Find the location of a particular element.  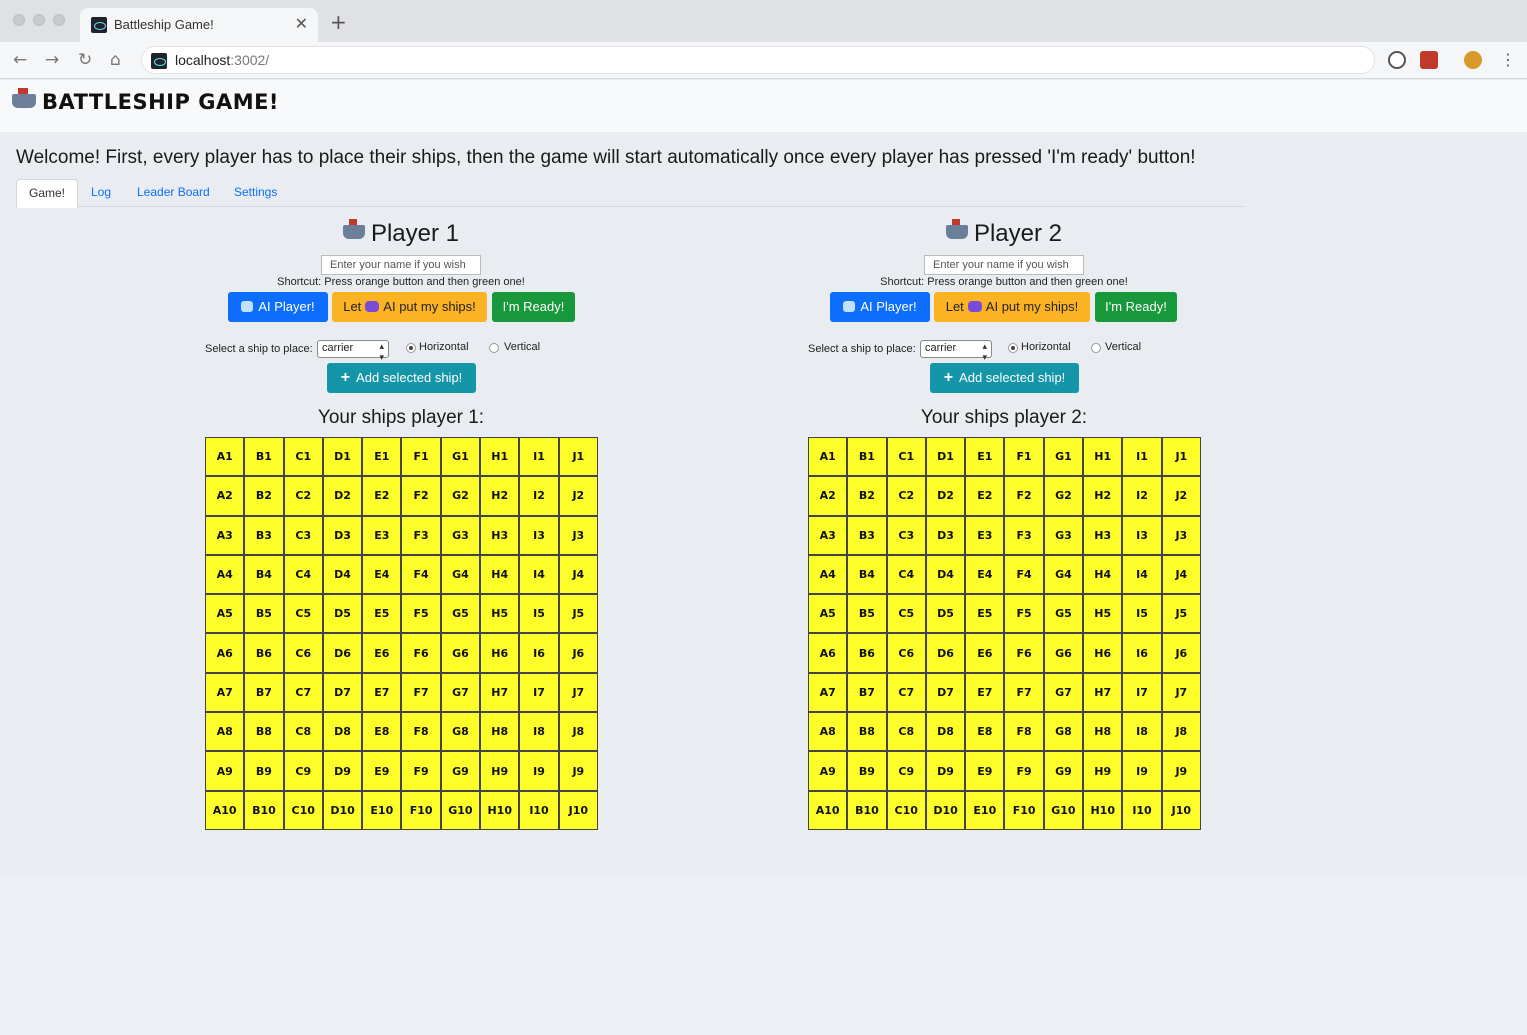

grid-cell: C3 is located at coordinates (303, 535).